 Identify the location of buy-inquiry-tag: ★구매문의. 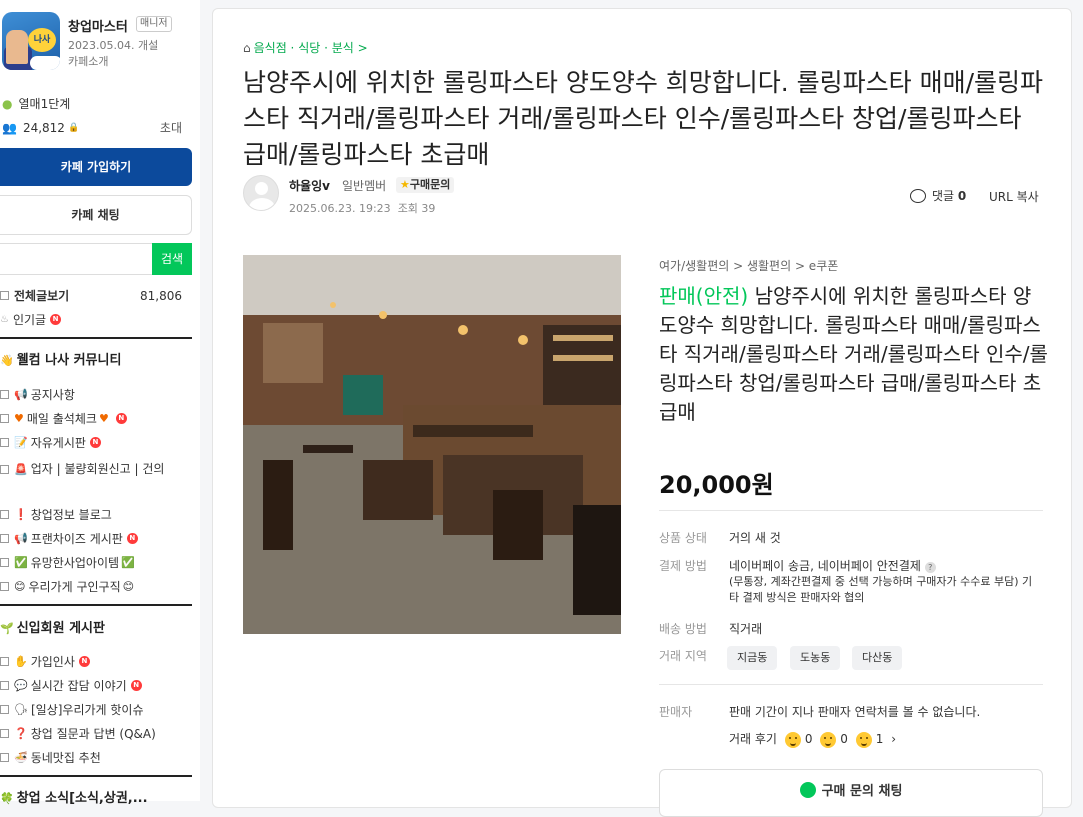
(425, 185).